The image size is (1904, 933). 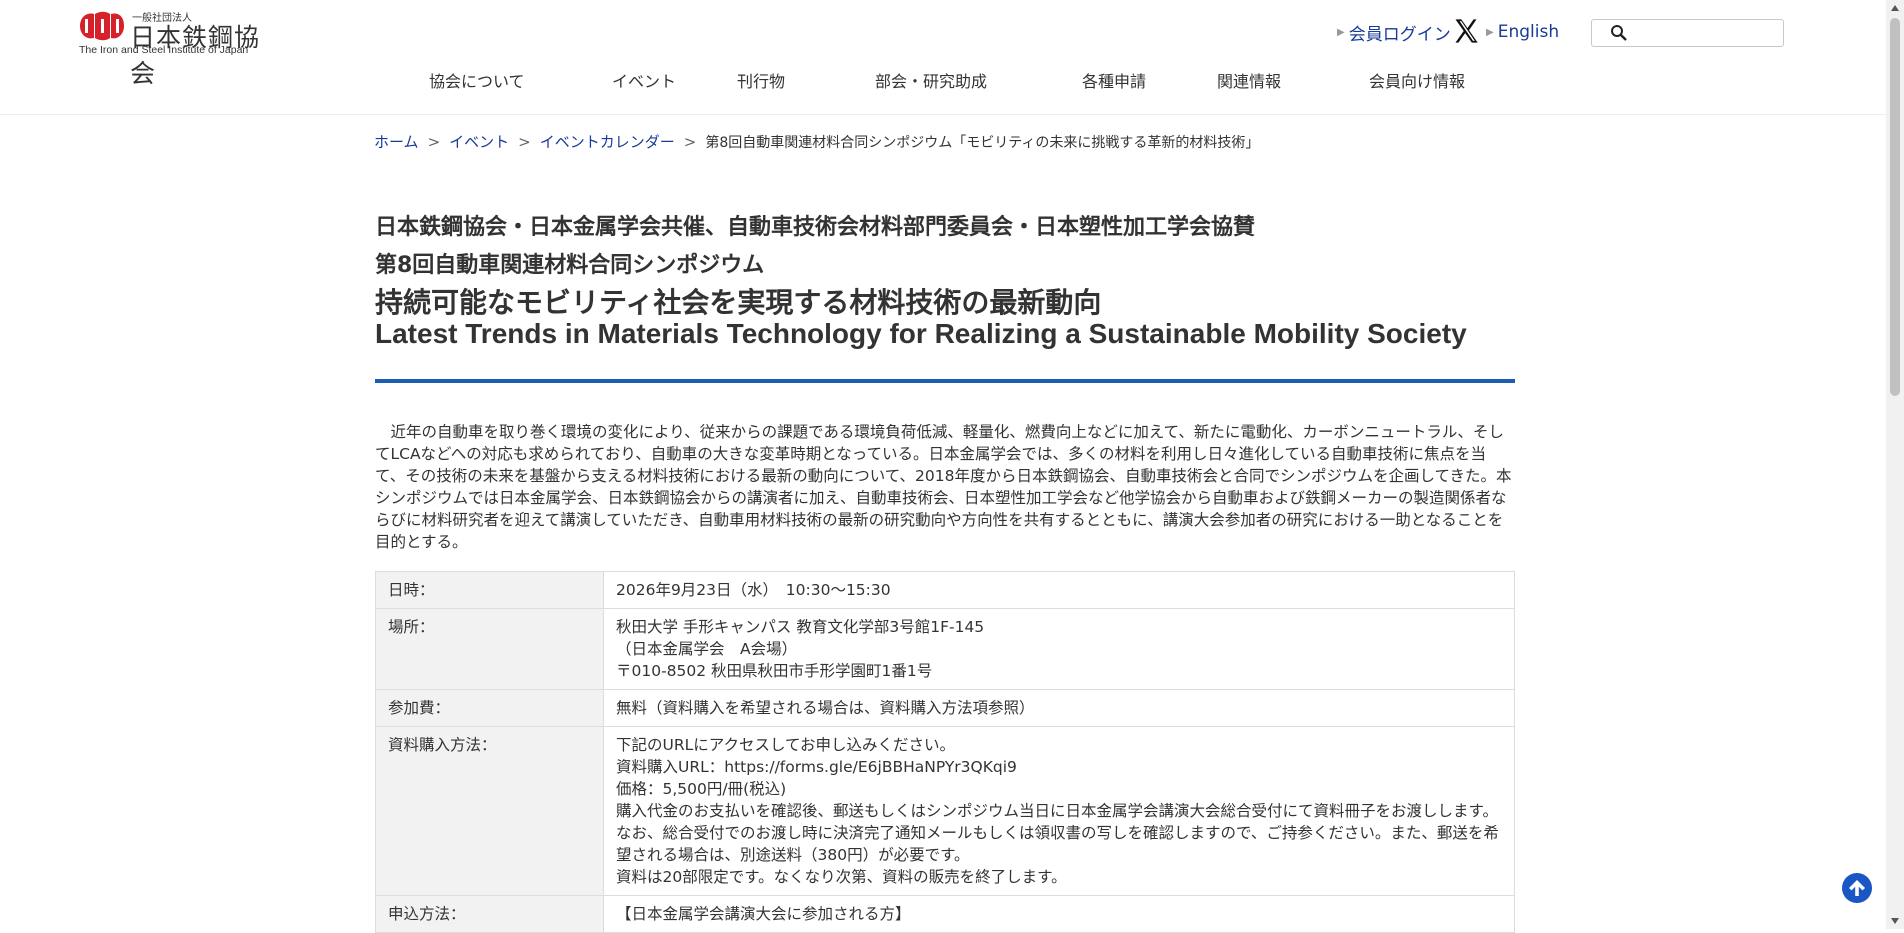 I want to click on fee-label: 参加費：, so click(x=489, y=708).